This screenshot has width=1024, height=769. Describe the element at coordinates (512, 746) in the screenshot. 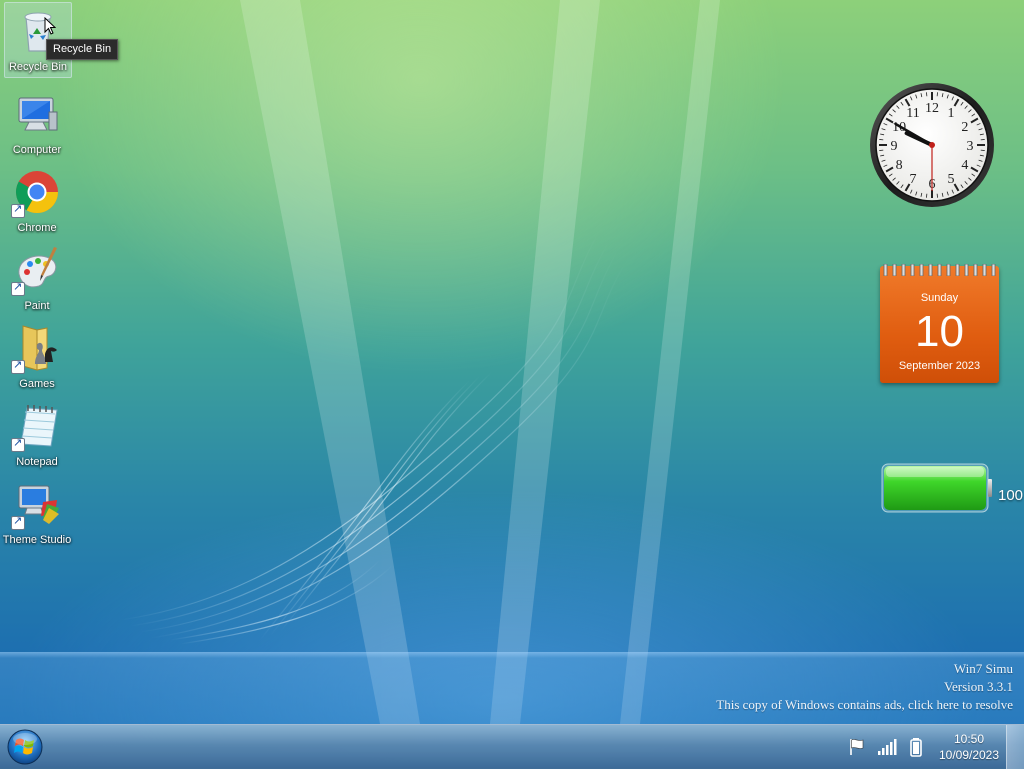

I see `taskbar: 10:50 10/09/2023` at that location.